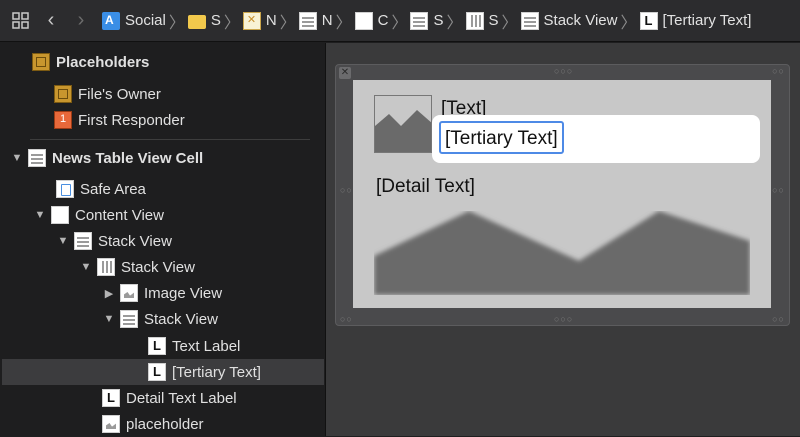 The width and height of the screenshot is (800, 437). I want to click on outline-item-safe-area: Safe Area, so click(101, 189).